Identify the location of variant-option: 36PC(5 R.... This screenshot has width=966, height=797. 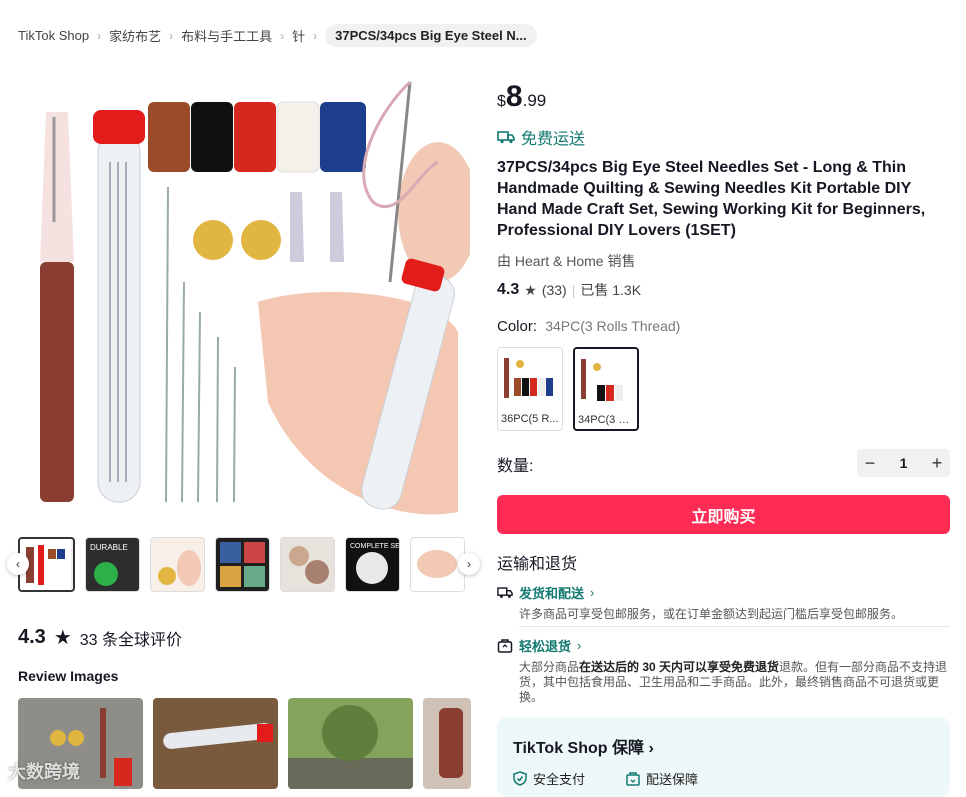
(530, 389).